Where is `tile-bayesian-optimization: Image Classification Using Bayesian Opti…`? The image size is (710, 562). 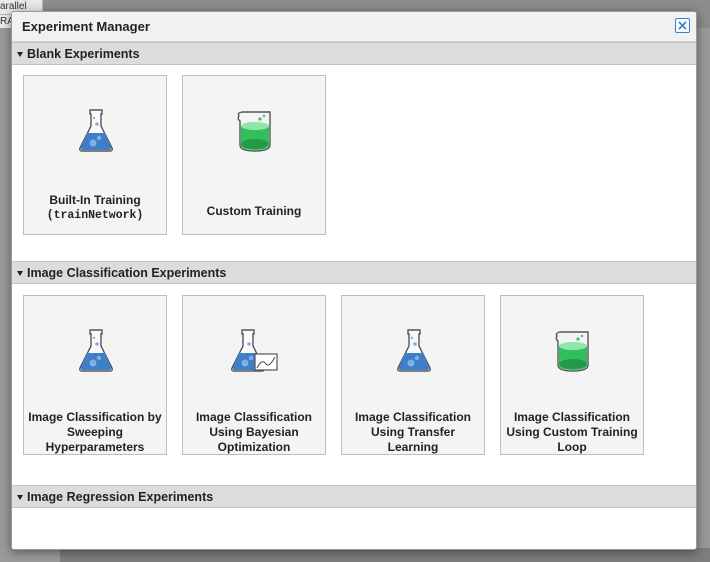
tile-bayesian-optimization: Image Classification Using Bayesian Opti… is located at coordinates (254, 375).